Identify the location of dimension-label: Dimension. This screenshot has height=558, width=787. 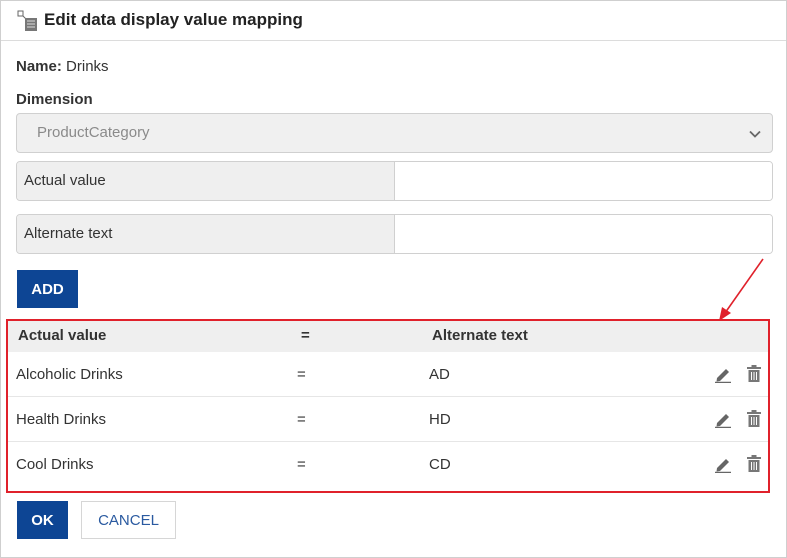
(54, 99).